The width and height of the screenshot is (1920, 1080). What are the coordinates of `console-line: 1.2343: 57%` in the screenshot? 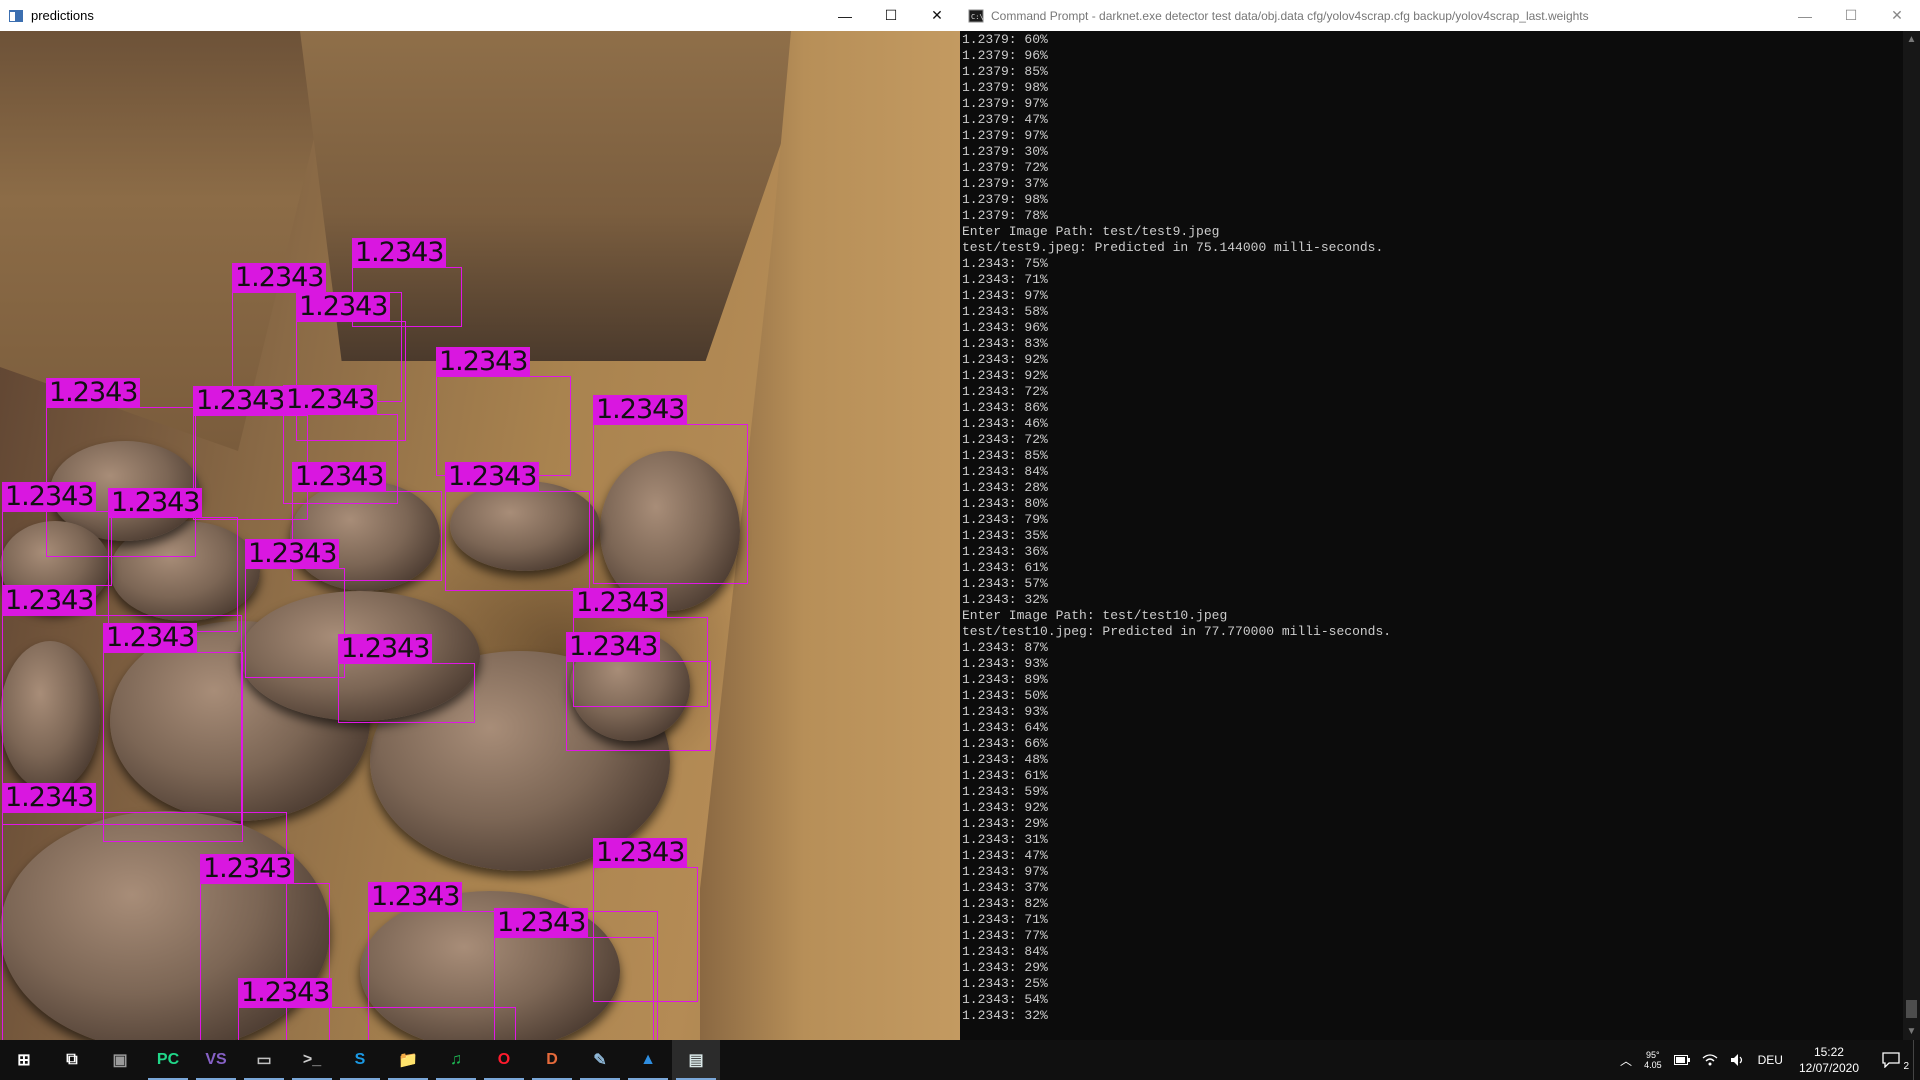 It's located at (1005, 583).